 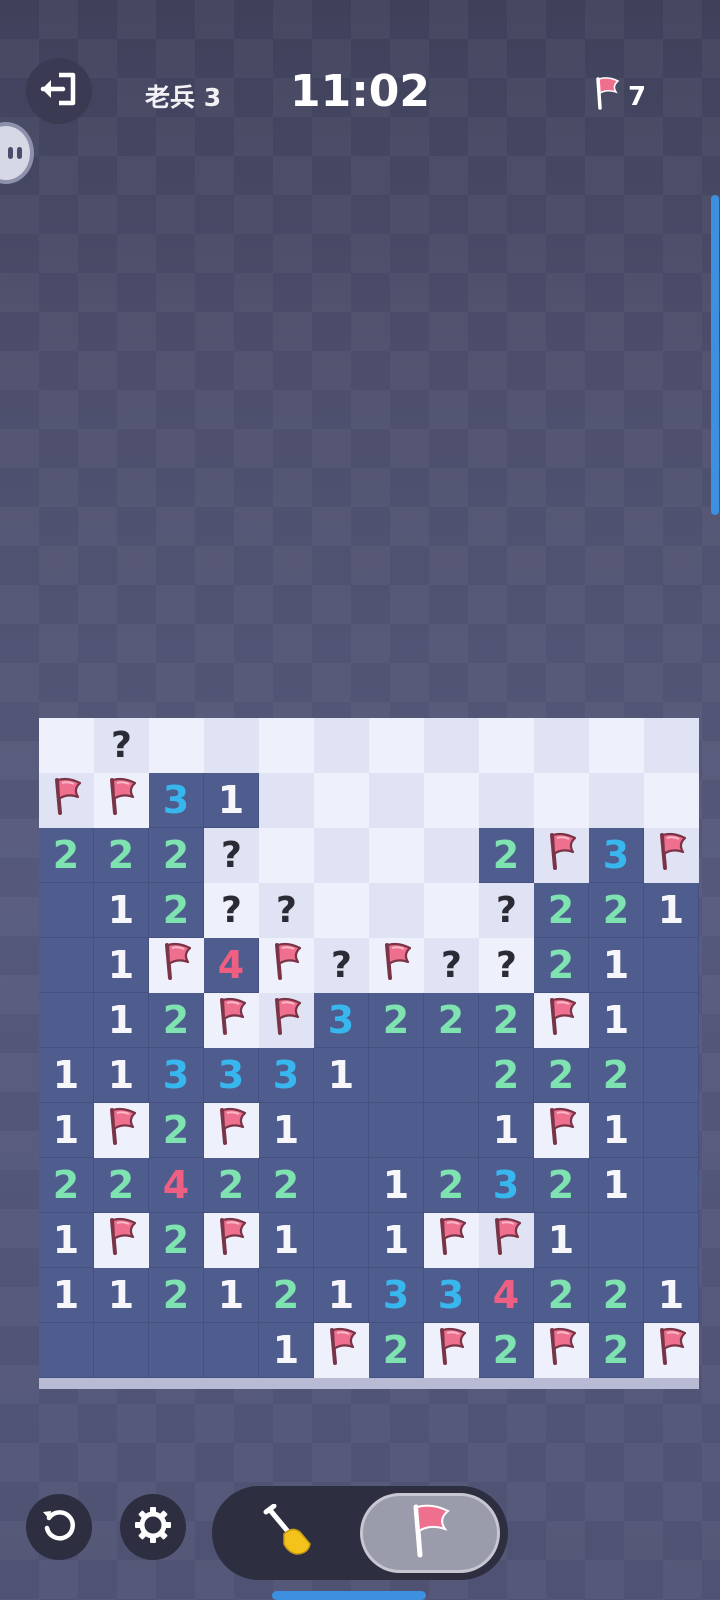 I want to click on dig-tool-button, so click(x=289, y=1533).